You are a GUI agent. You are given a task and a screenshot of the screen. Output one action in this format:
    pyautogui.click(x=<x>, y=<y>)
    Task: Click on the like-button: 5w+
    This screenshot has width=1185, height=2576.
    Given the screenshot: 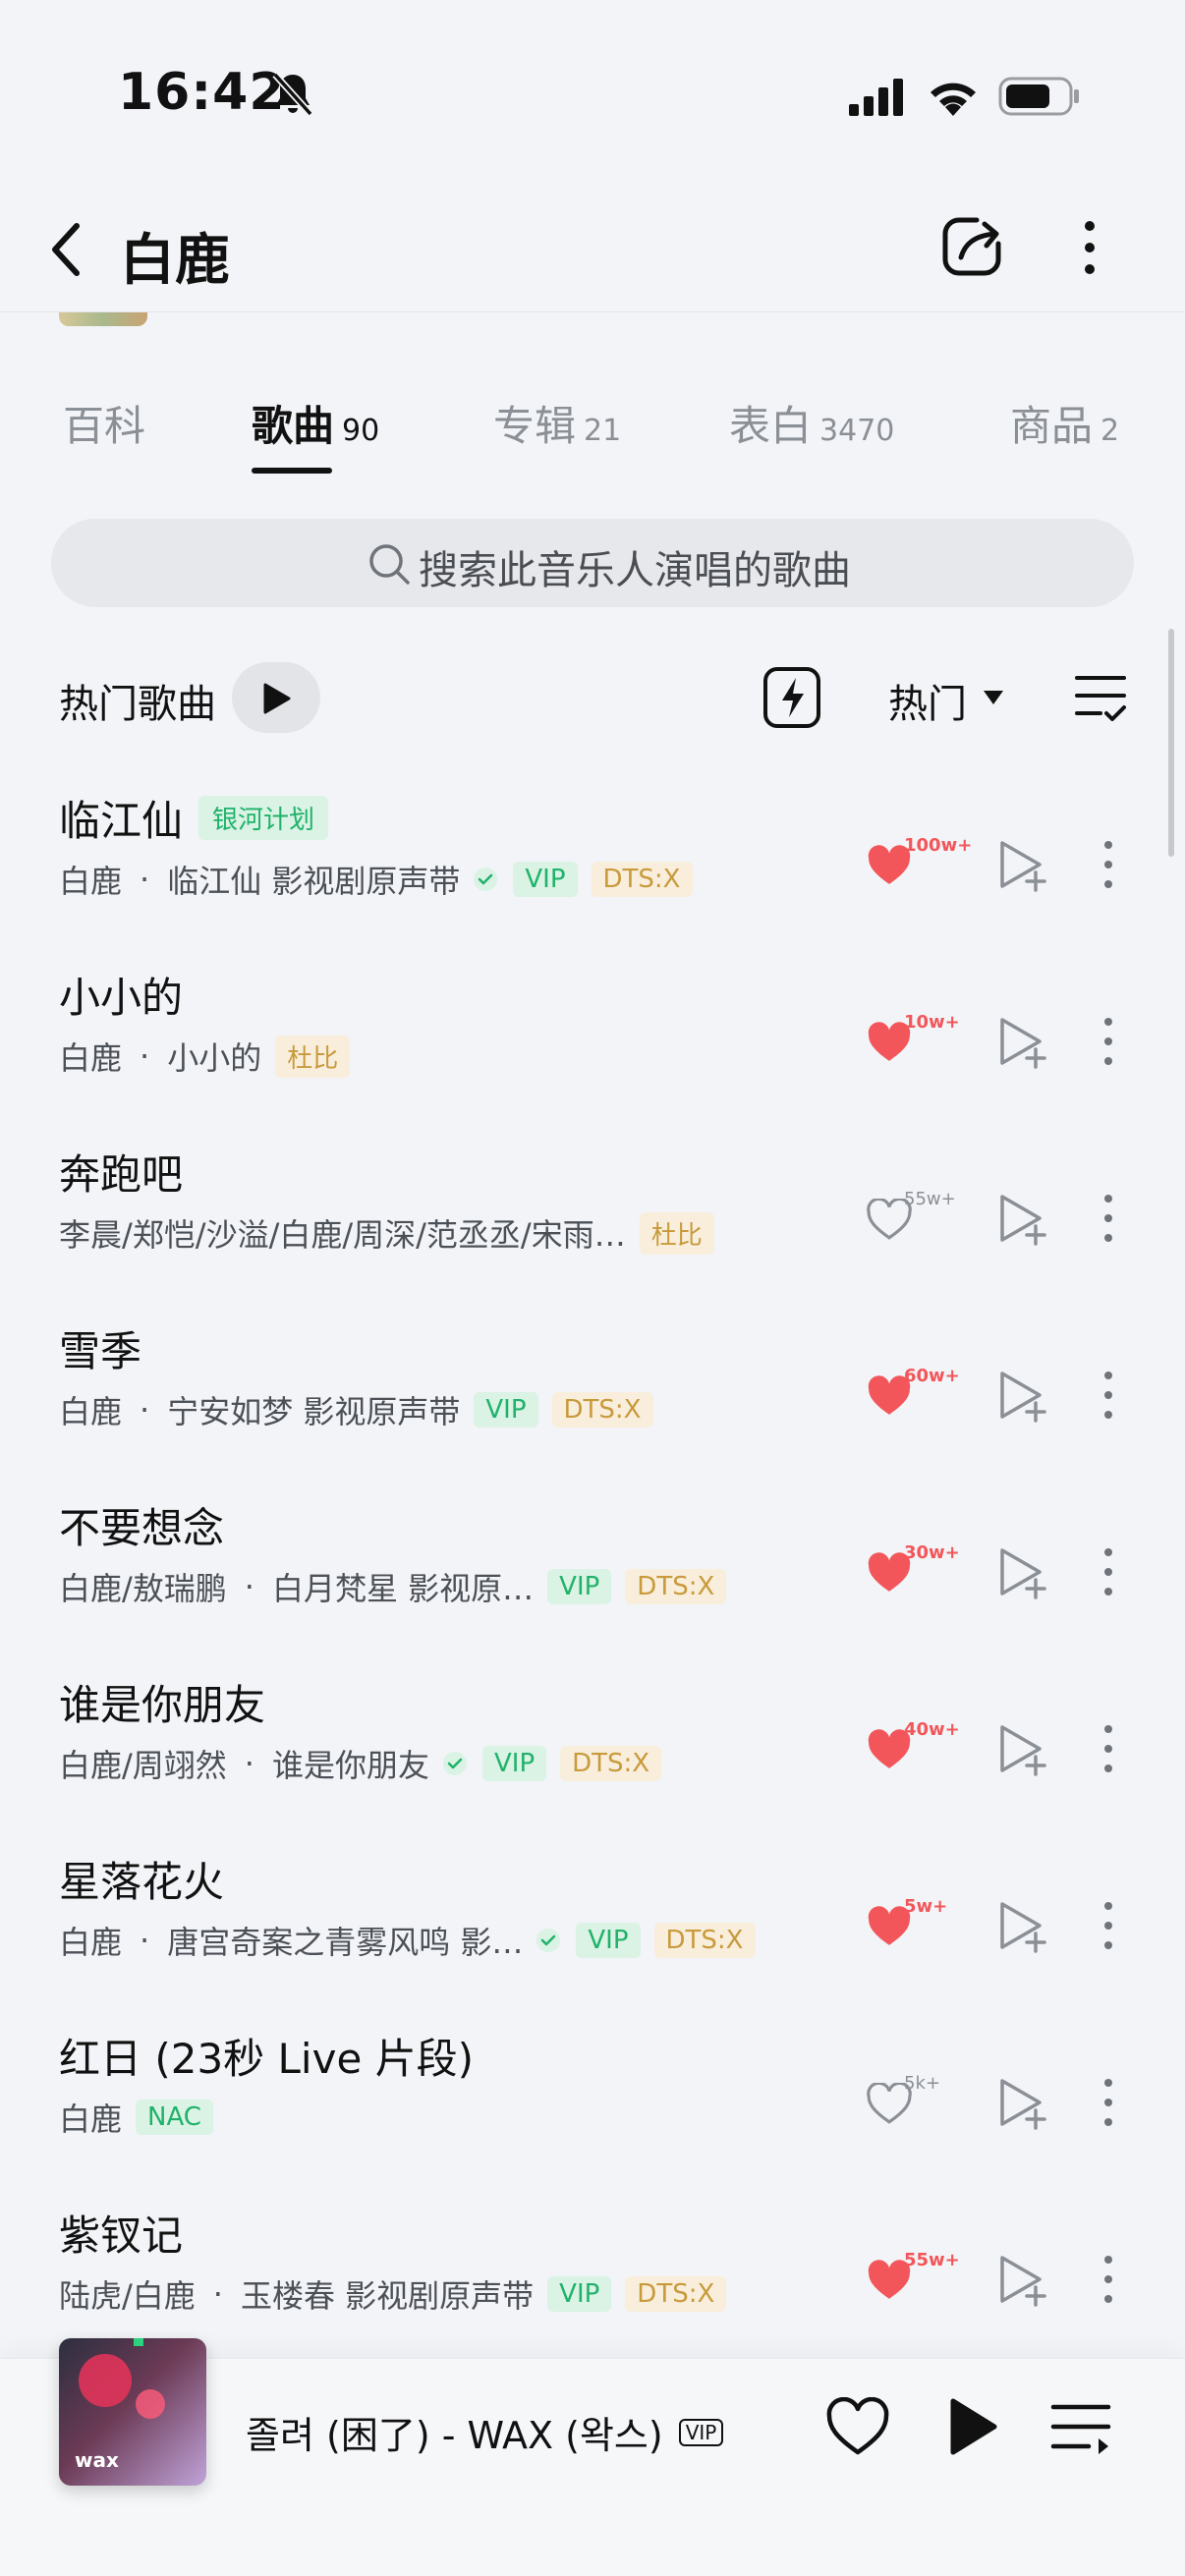 What is the action you would take?
    pyautogui.click(x=912, y=1923)
    